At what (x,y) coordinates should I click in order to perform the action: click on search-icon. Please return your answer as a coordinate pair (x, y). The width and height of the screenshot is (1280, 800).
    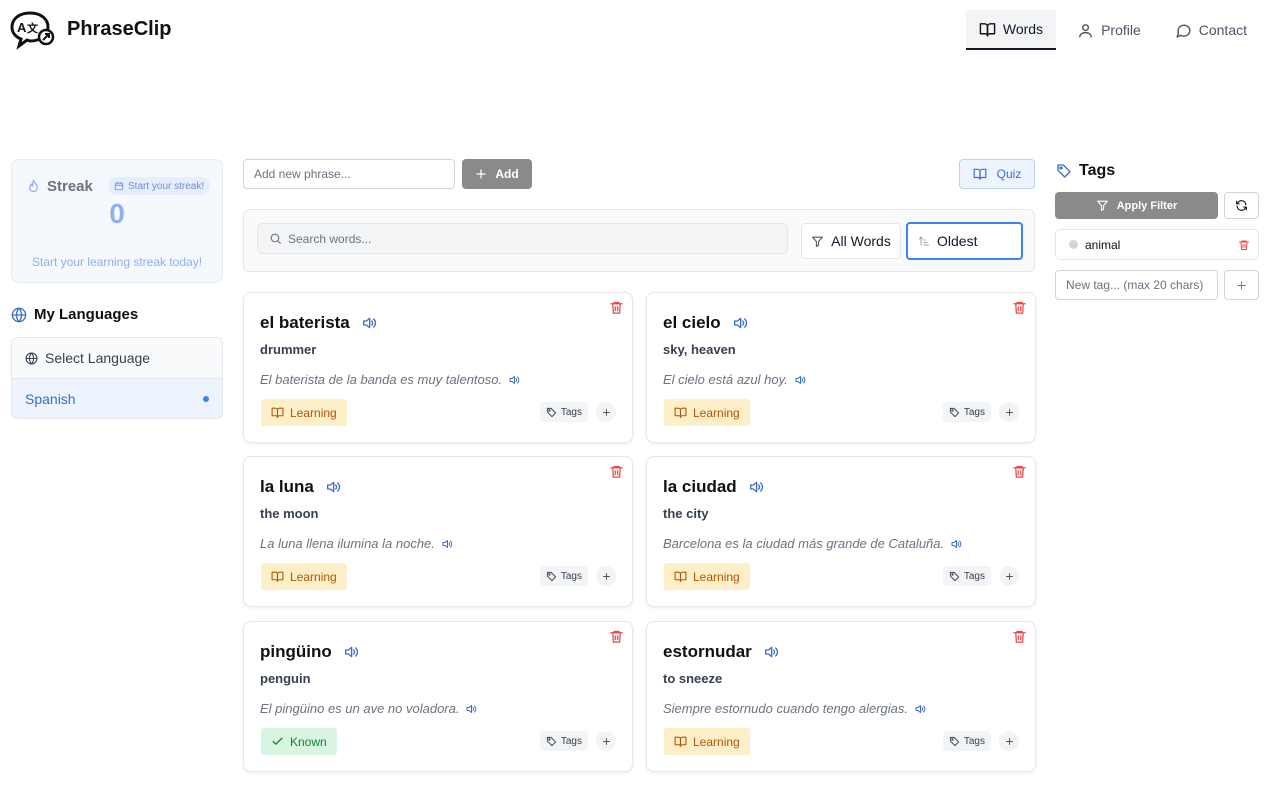
    Looking at the image, I should click on (275, 238).